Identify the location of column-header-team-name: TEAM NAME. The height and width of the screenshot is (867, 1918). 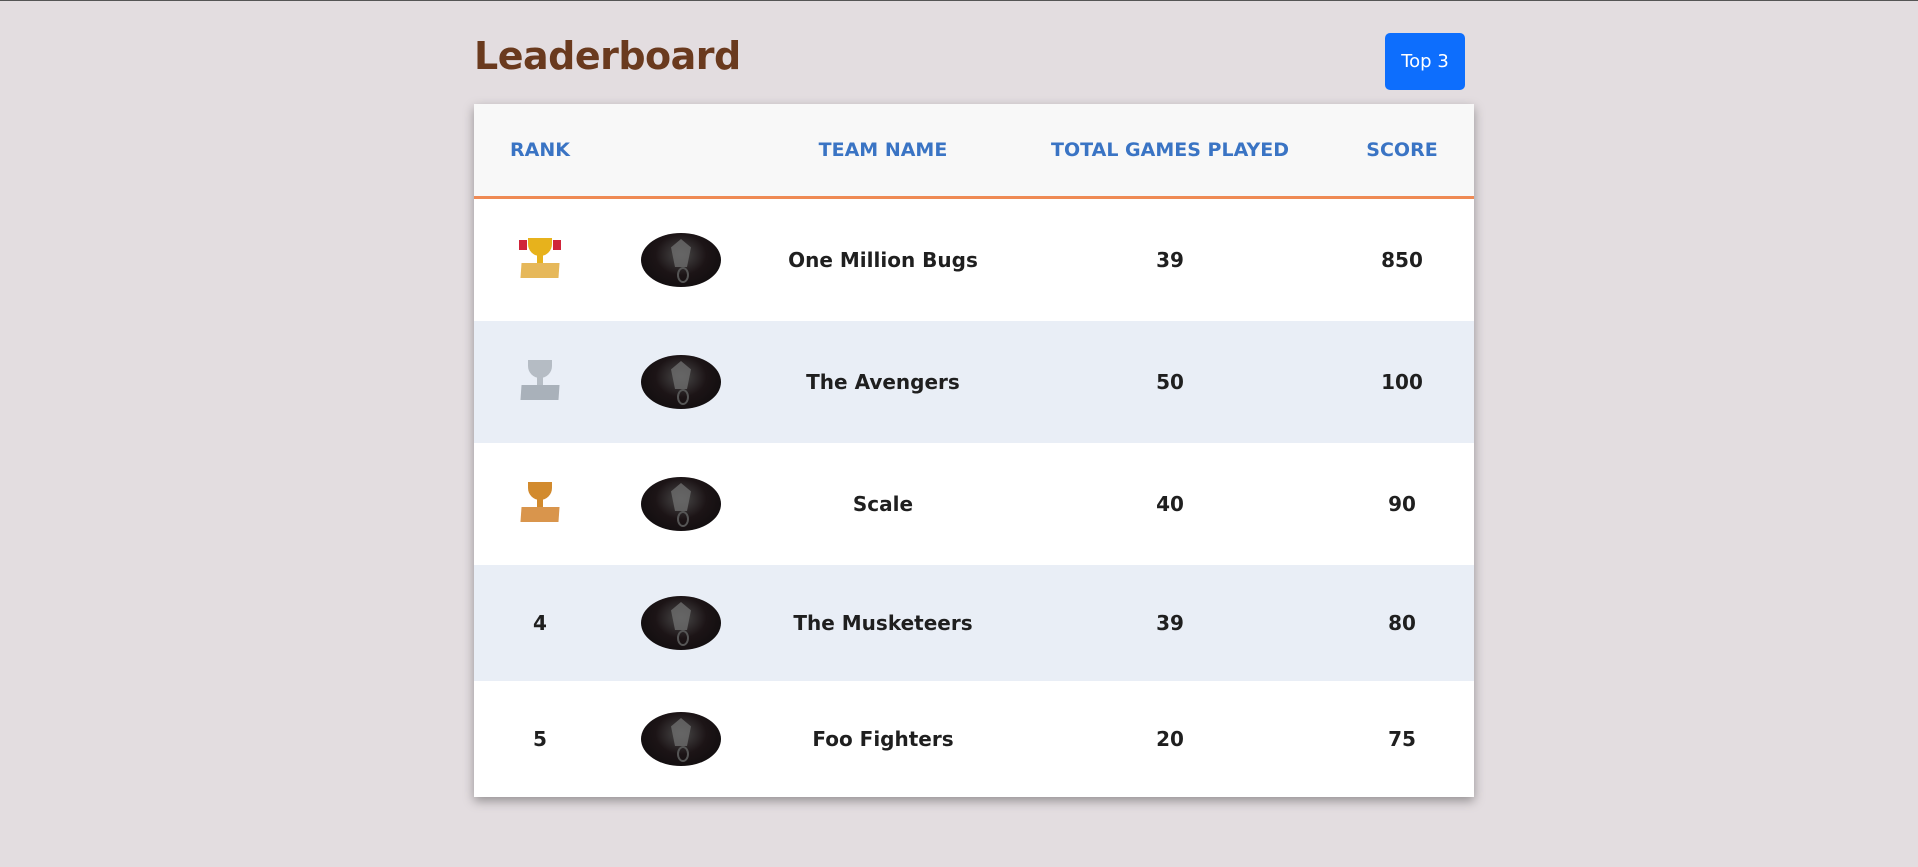
(883, 150).